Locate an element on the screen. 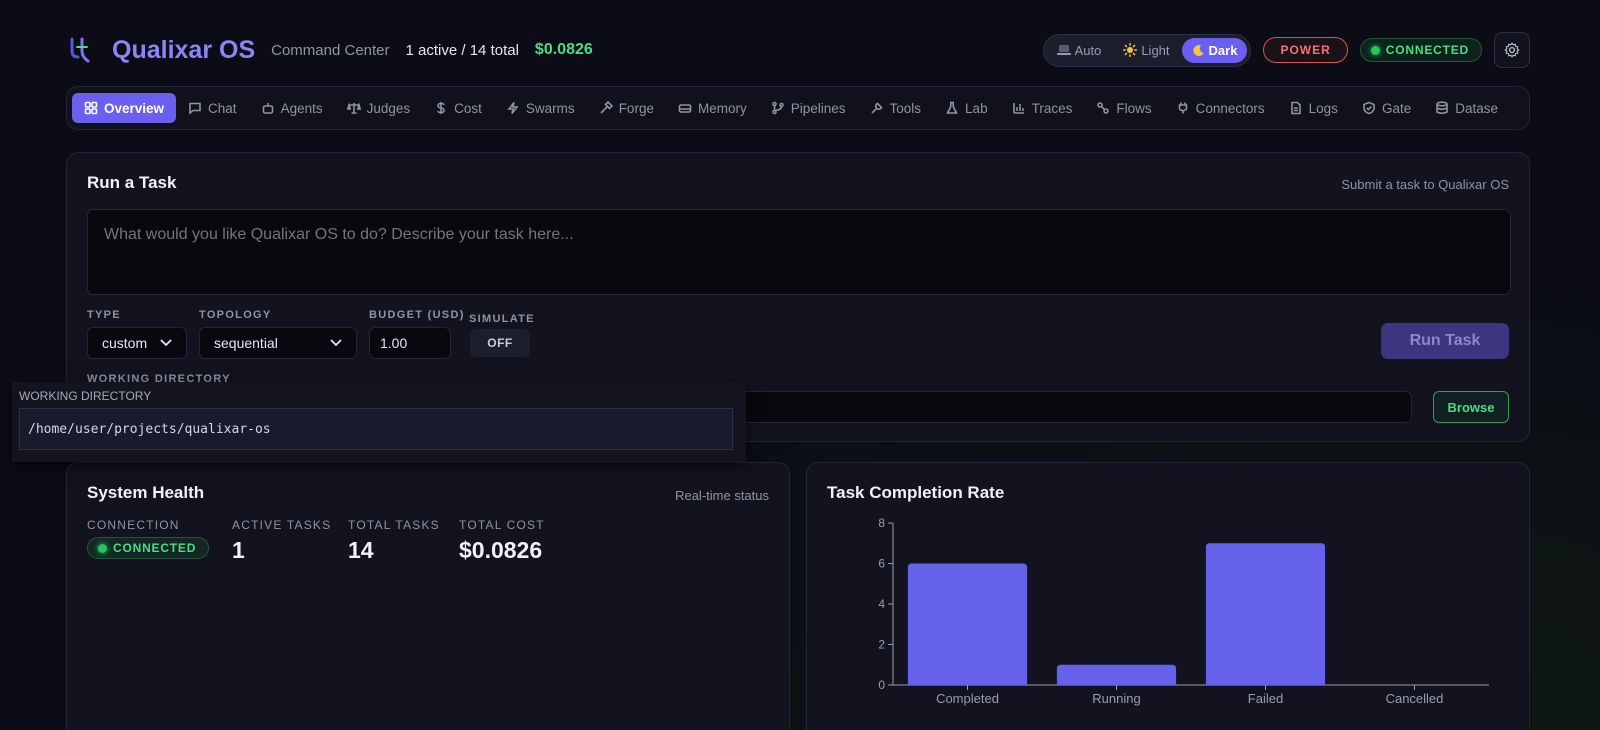  database-icon is located at coordinates (1442, 108).